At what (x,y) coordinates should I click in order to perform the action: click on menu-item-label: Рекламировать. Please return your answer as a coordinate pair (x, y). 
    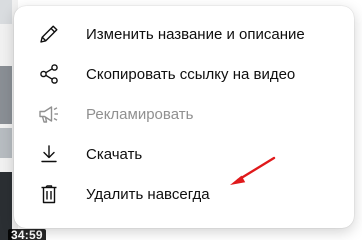
    Looking at the image, I should click on (140, 114).